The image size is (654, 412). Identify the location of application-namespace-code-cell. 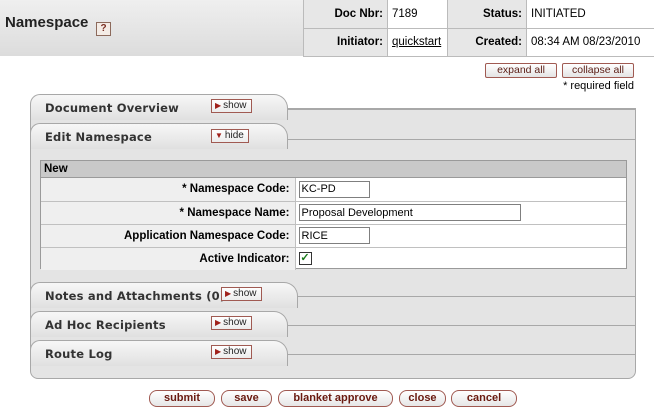
(460, 236).